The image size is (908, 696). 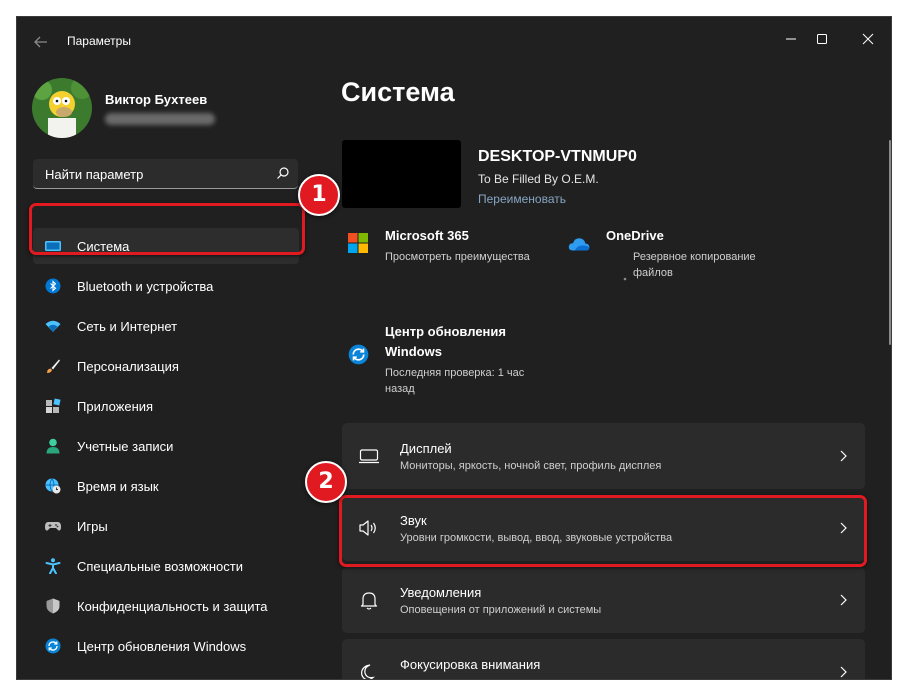 What do you see at coordinates (557, 156) in the screenshot?
I see `device-name: DESKTOP-VTNMUP0` at bounding box center [557, 156].